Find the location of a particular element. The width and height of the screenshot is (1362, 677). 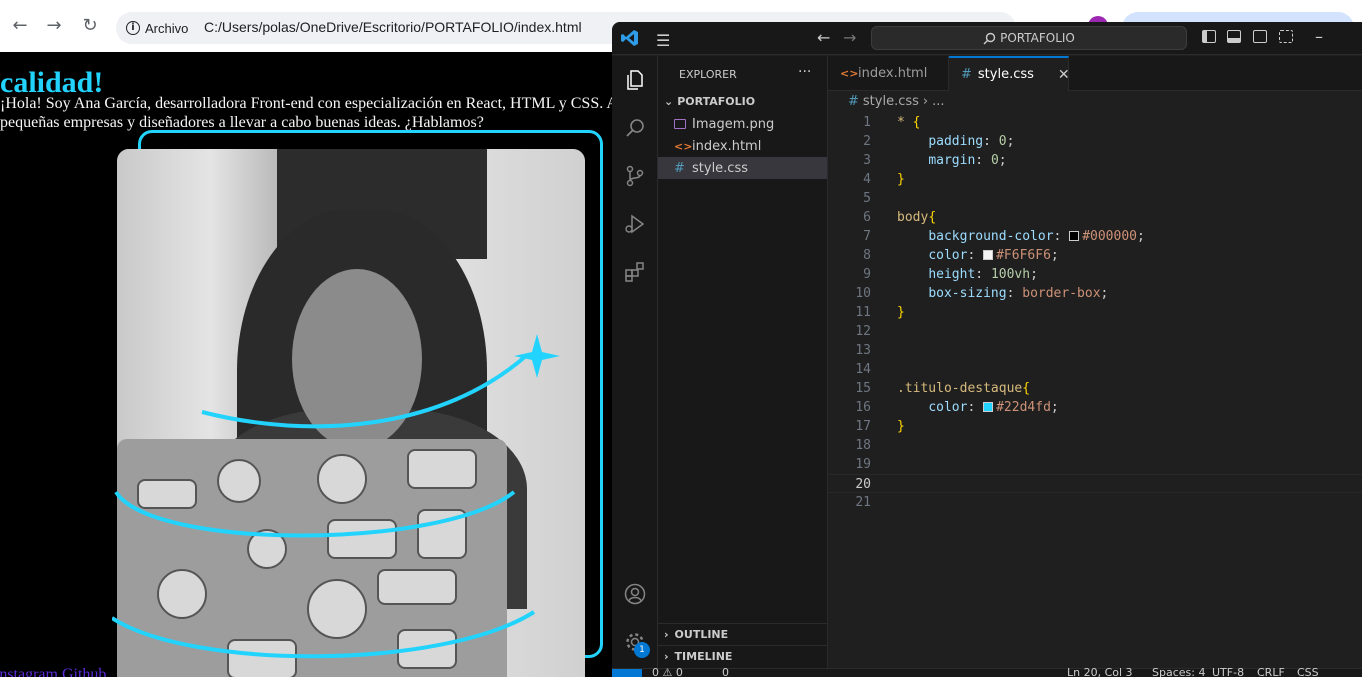

line-content: * { is located at coordinates (909, 122).